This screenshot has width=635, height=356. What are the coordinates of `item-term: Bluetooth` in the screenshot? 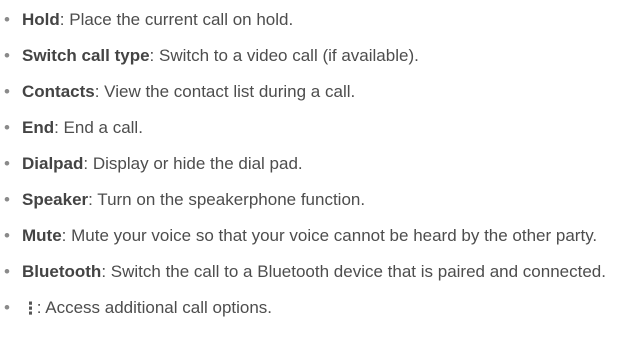 It's located at (62, 271).